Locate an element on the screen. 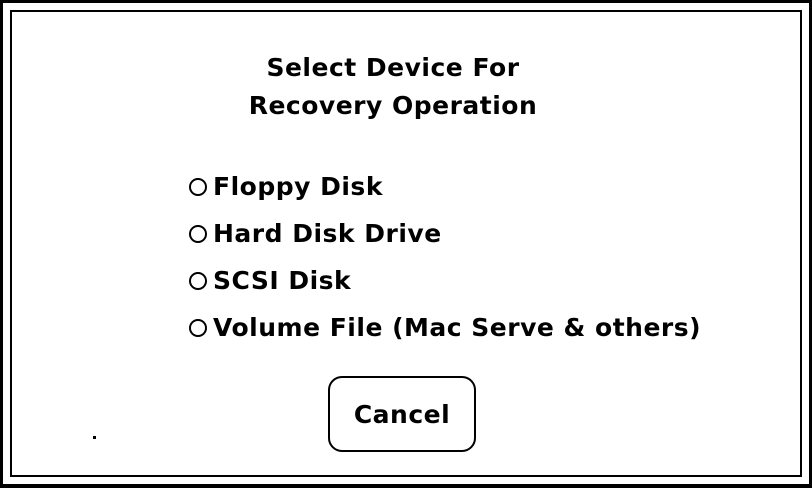 Image resolution: width=812 pixels, height=488 pixels. cancel-button: Cancel is located at coordinates (402, 414).